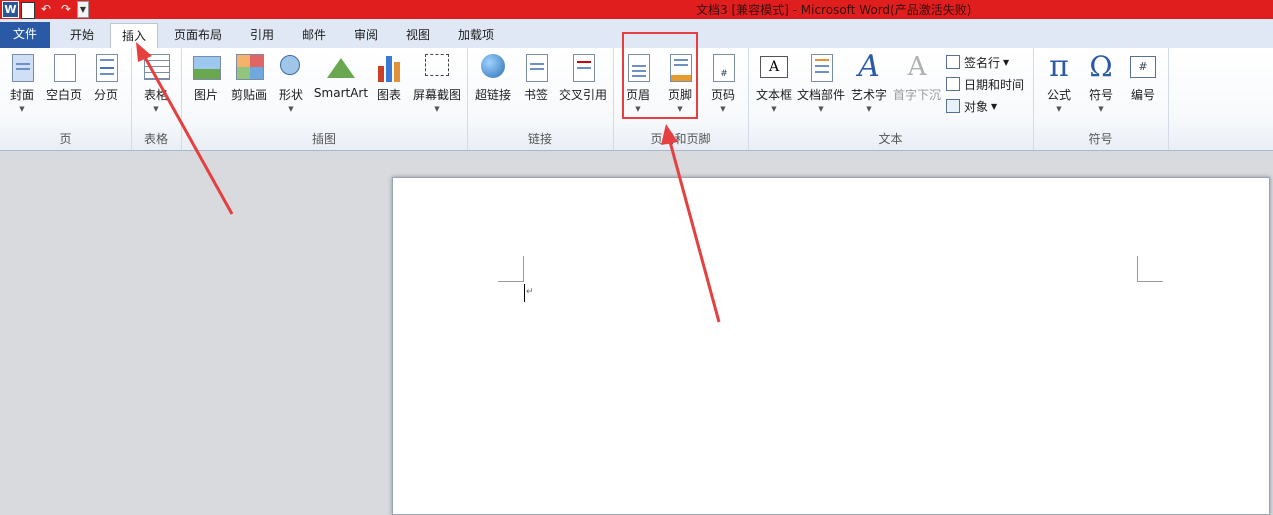 The width and height of the screenshot is (1273, 515). I want to click on arrow-to-header-footer, so click(694, 230).